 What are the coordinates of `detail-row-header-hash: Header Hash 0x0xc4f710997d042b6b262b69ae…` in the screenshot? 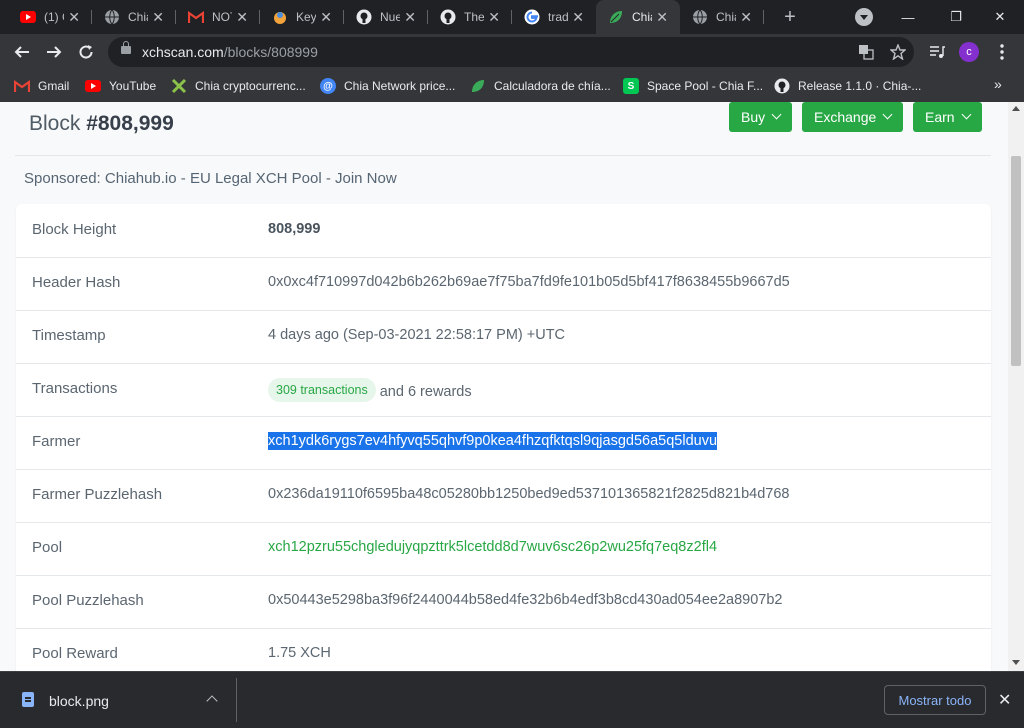 It's located at (503, 284).